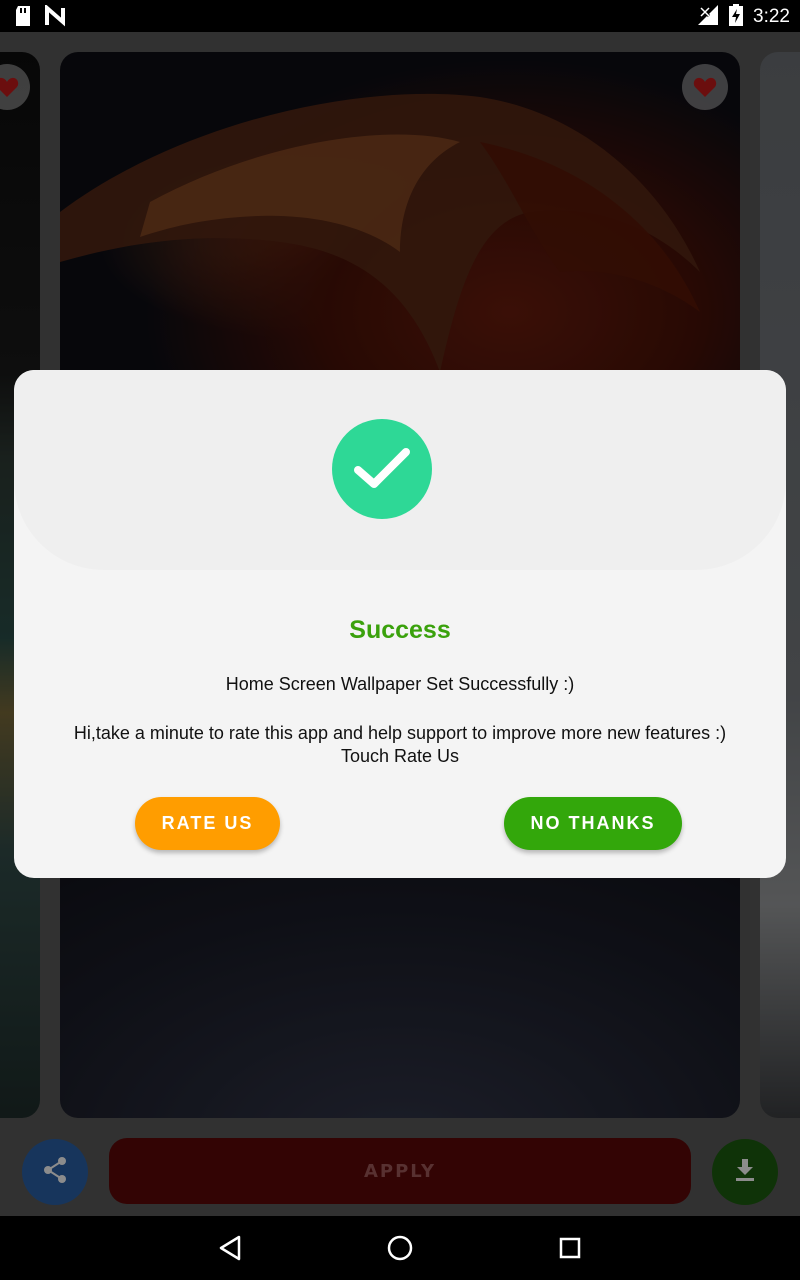 The height and width of the screenshot is (1280, 800). I want to click on navigation-bar, so click(400, 1248).